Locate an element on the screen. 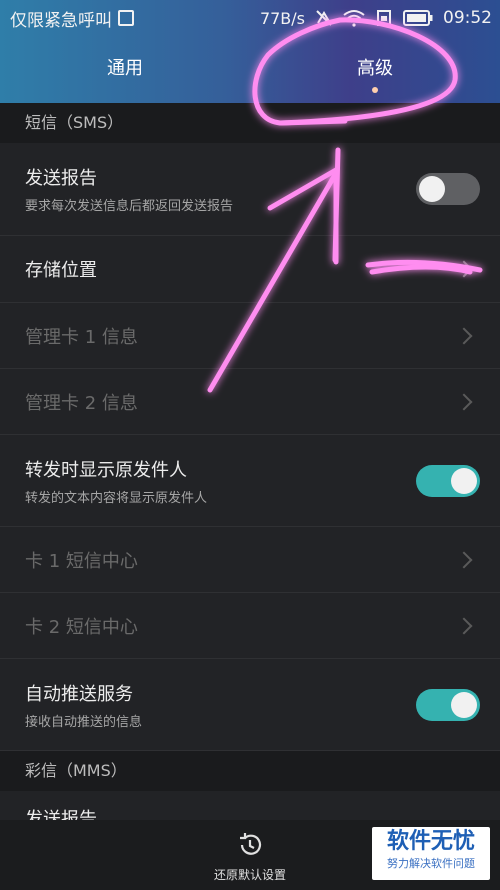 The height and width of the screenshot is (890, 500). row-title: 卡 1 短信中心 is located at coordinates (81, 561).